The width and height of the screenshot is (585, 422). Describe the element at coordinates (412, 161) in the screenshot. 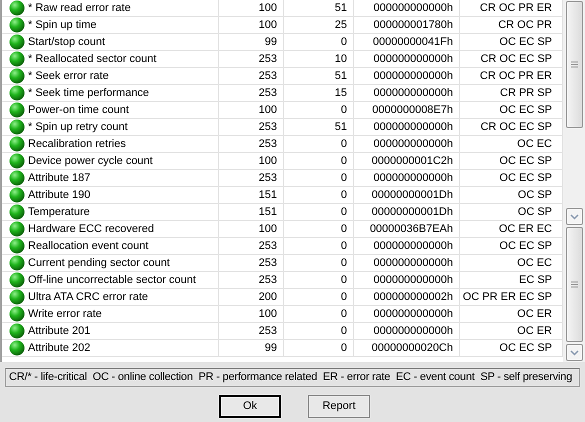

I see `raw-value-cell-text: 0000000001C2h` at that location.